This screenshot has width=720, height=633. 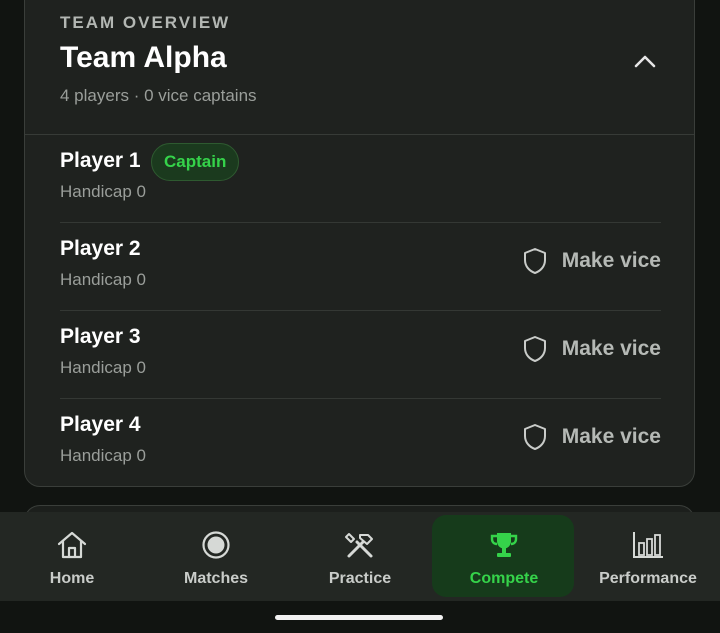 What do you see at coordinates (72, 545) in the screenshot?
I see `home-icon` at bounding box center [72, 545].